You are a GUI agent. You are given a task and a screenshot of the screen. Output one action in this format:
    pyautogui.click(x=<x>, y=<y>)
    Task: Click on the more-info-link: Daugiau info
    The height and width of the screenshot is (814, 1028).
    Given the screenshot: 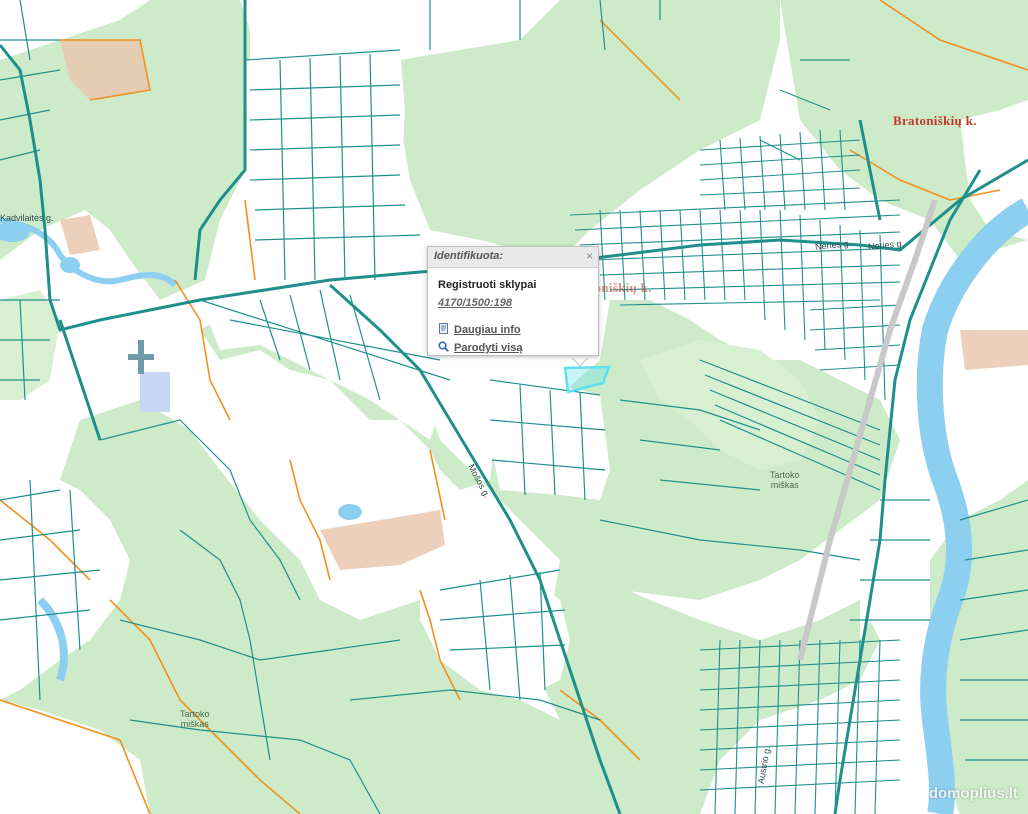 What is the action you would take?
    pyautogui.click(x=479, y=329)
    